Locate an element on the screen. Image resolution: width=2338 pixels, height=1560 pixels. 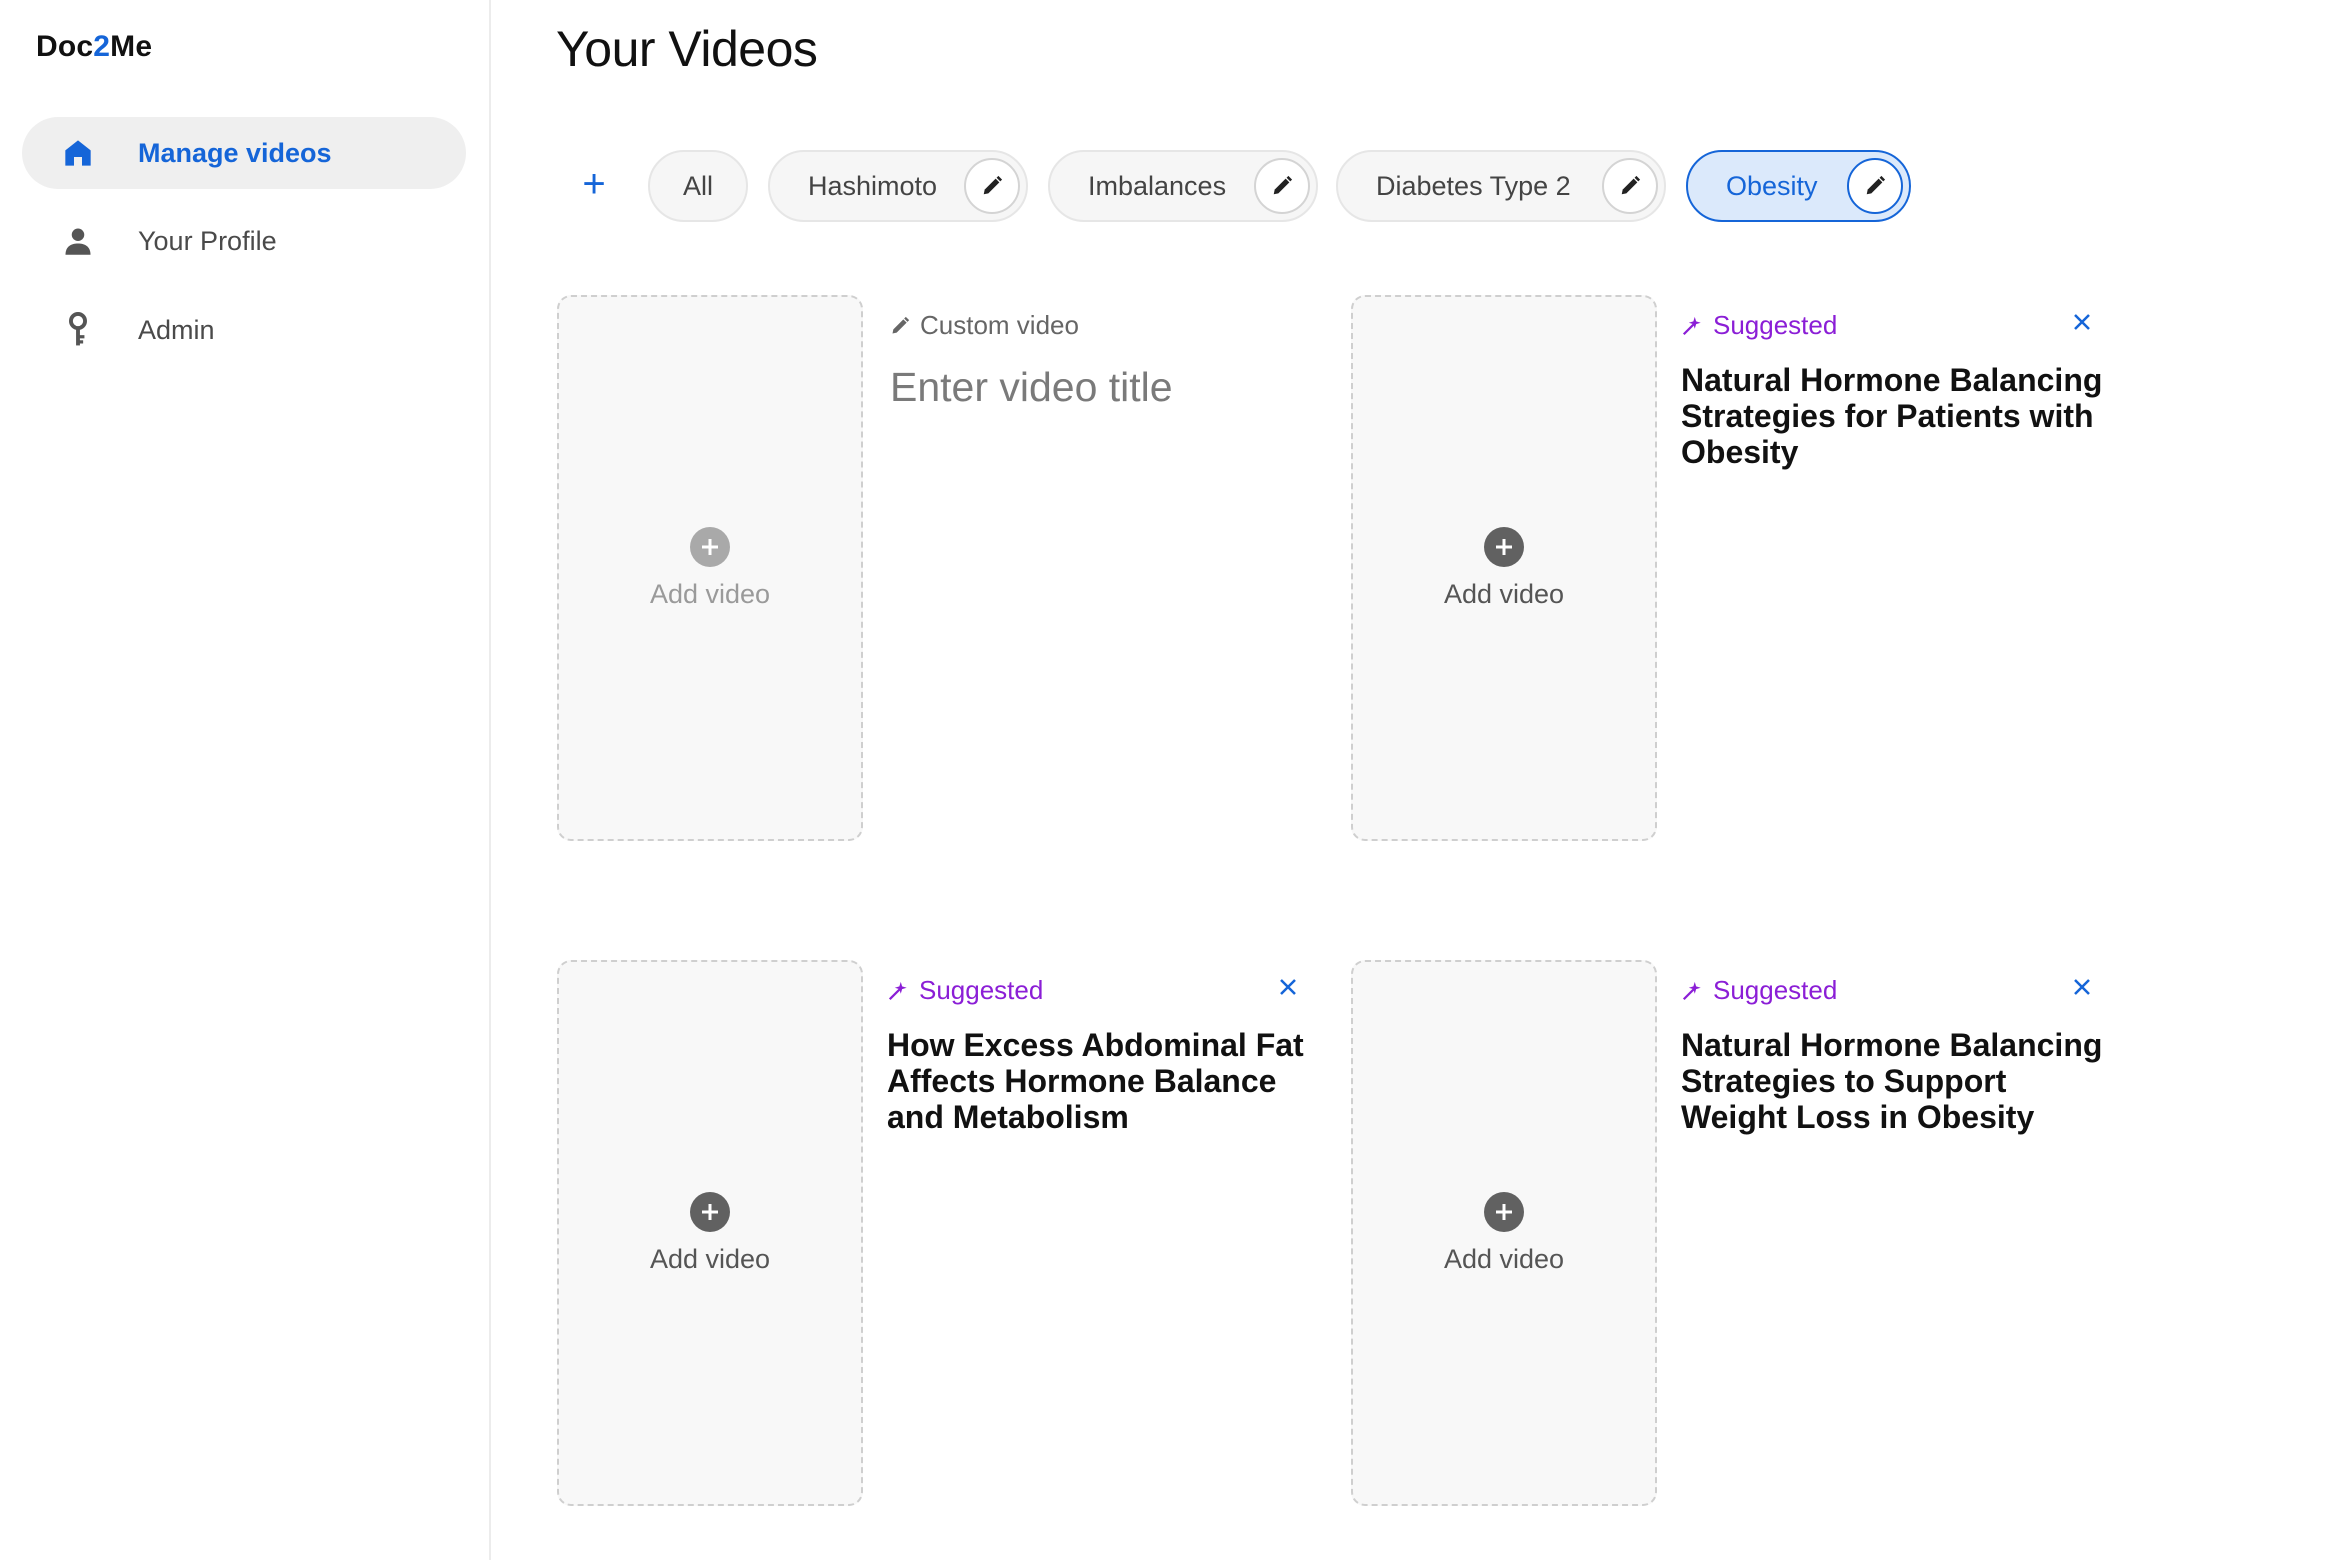
tag-label: Custom video is located at coordinates (999, 325).